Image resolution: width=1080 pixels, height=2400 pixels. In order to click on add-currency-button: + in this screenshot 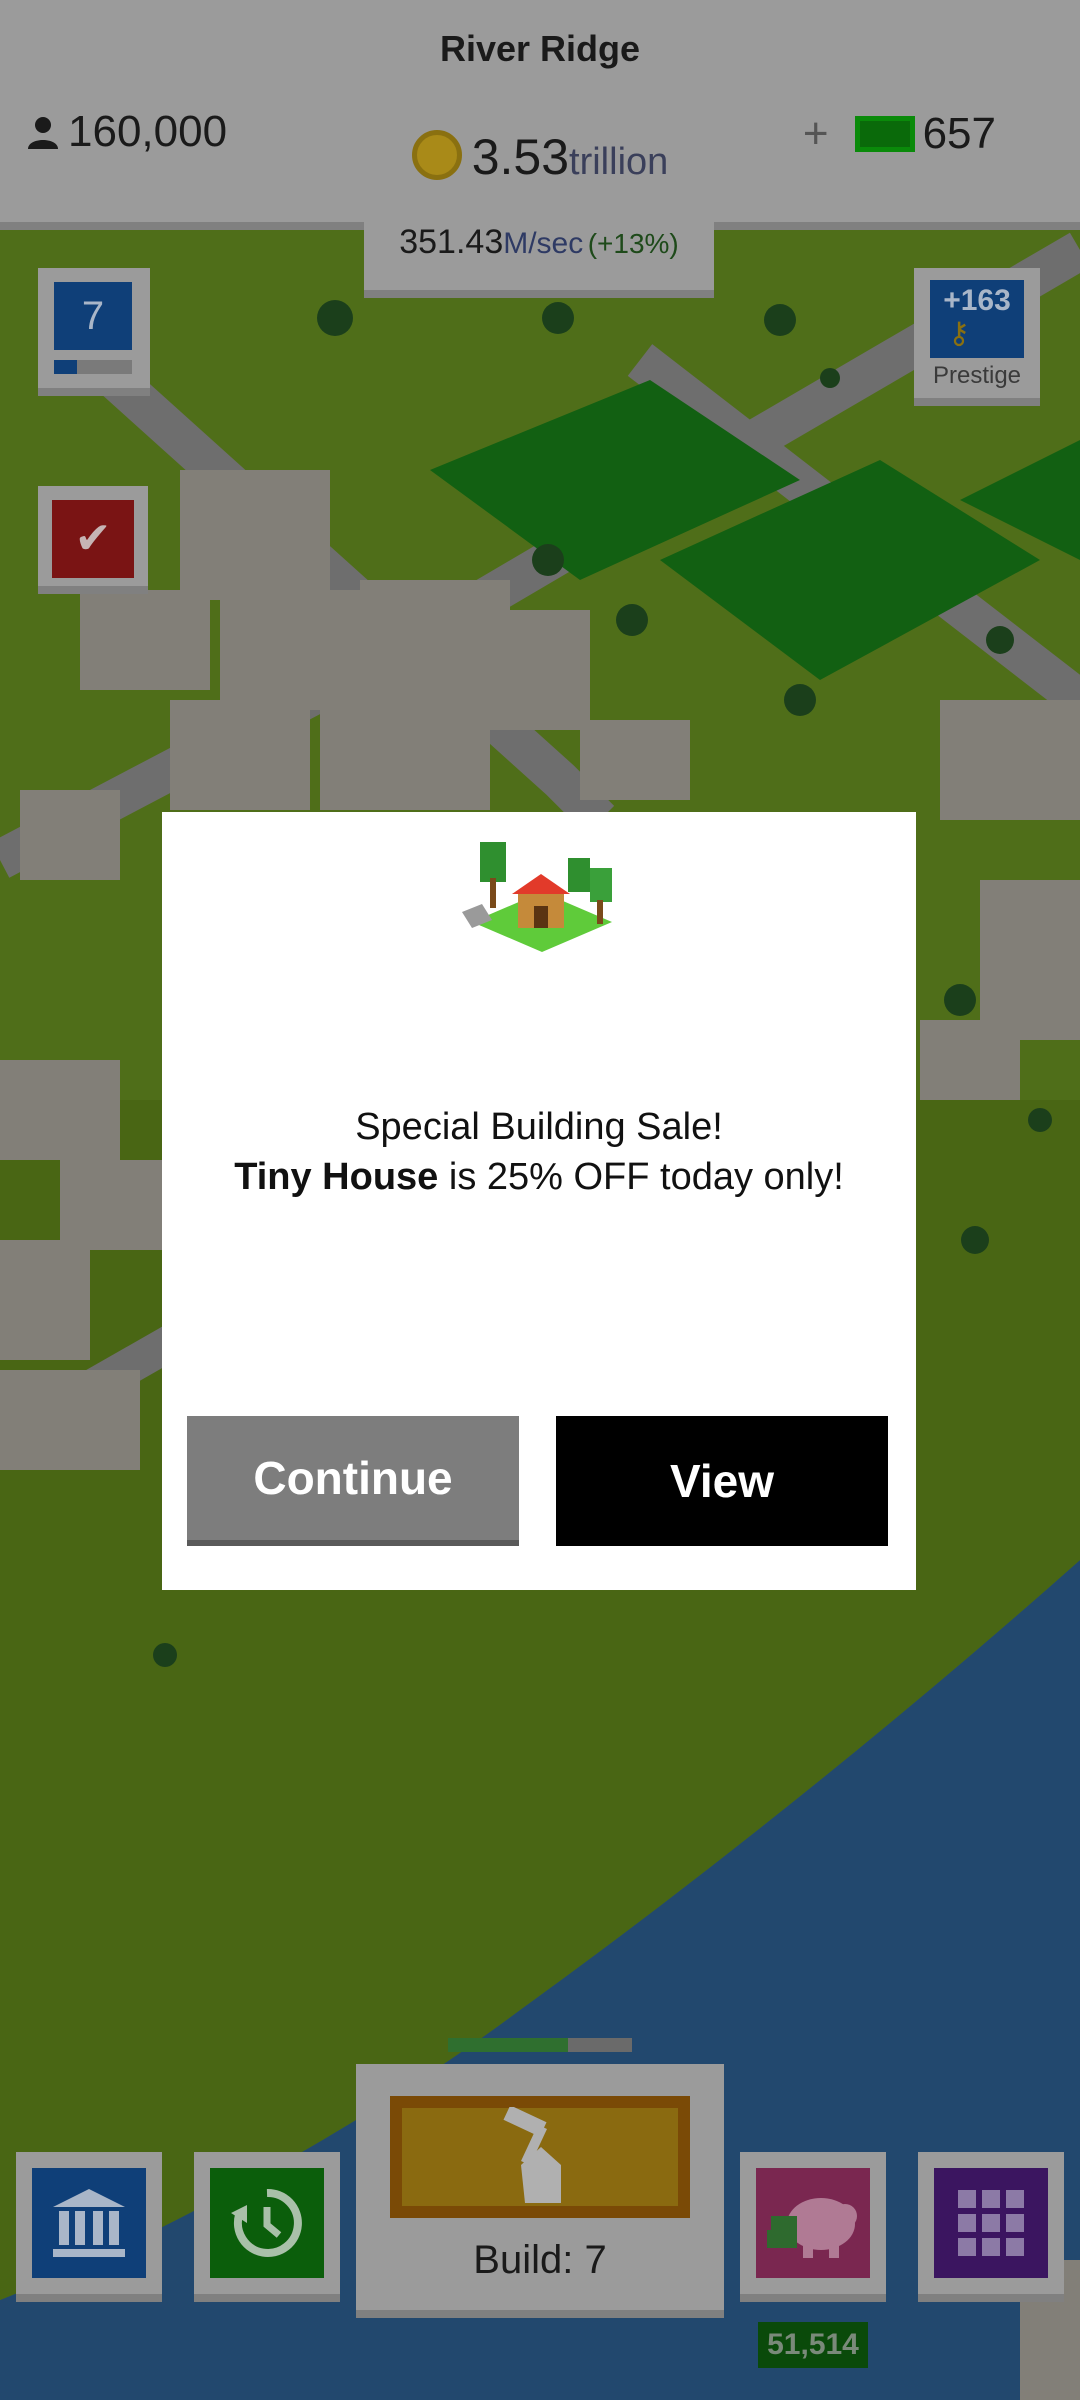, I will do `click(816, 134)`.